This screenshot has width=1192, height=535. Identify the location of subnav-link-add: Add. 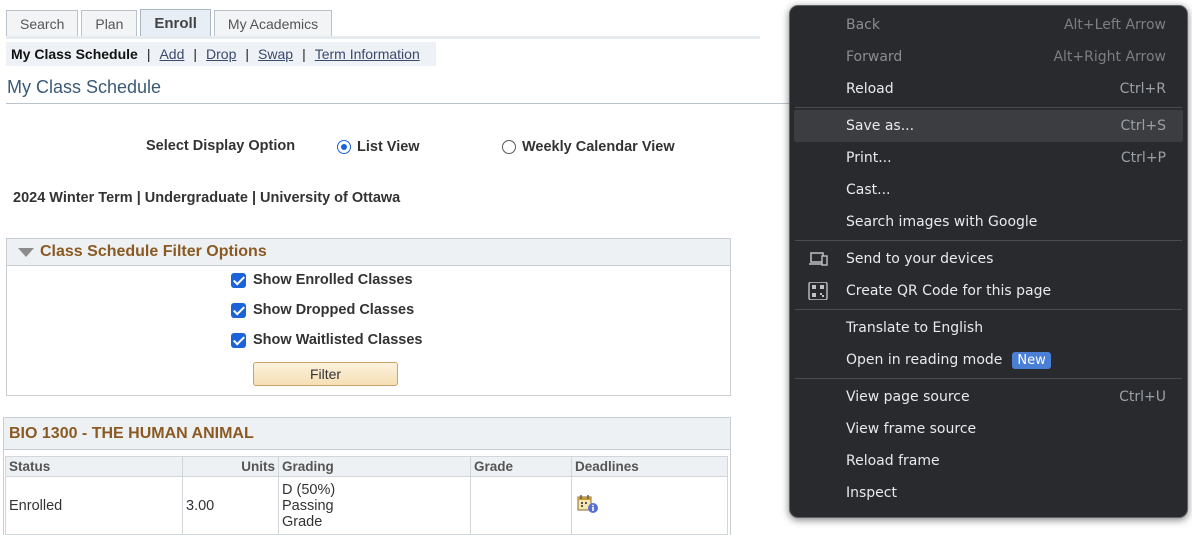
(171, 54).